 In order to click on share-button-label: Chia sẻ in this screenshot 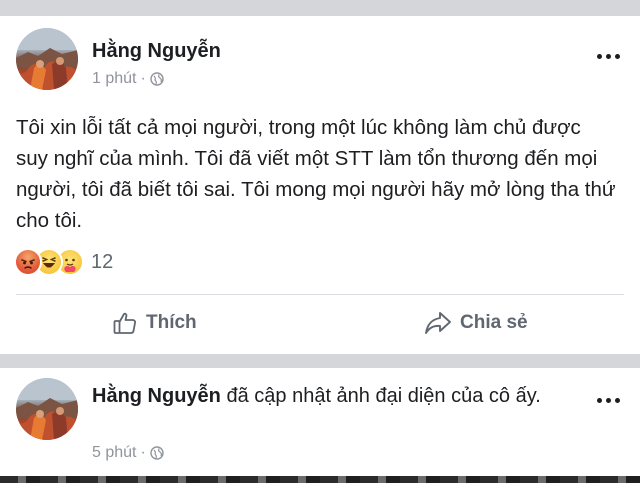, I will do `click(494, 322)`.